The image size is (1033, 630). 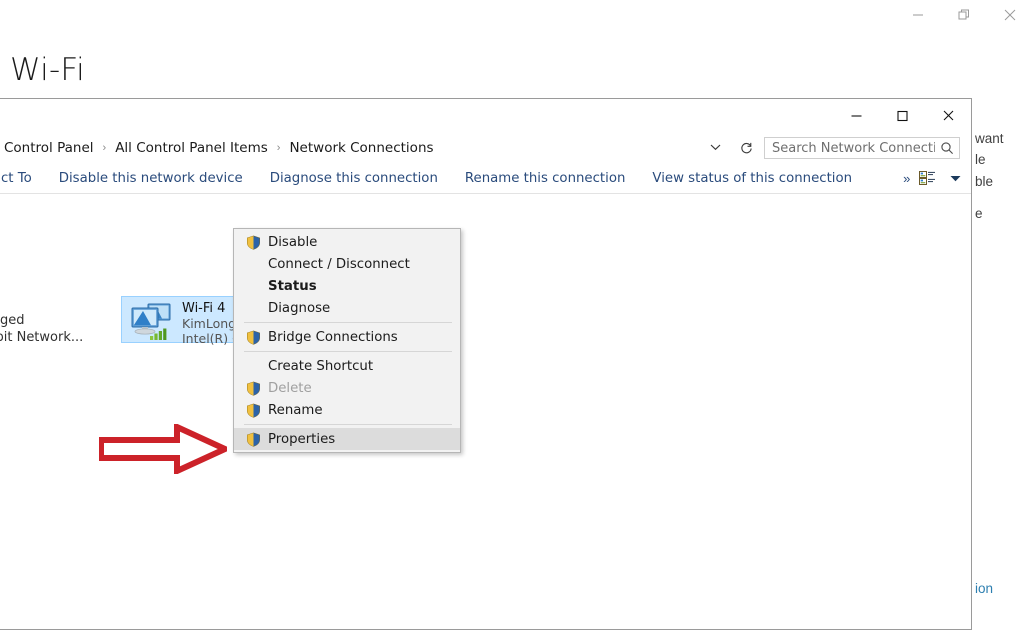 I want to click on network-adapter-icon, so click(x=152, y=321).